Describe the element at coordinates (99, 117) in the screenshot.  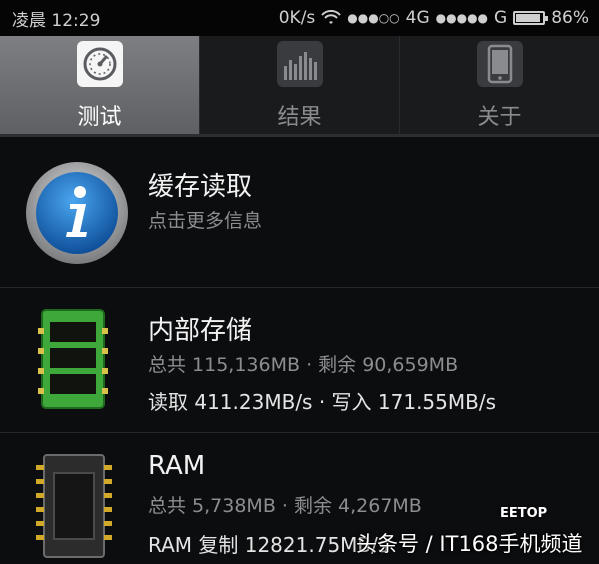
I see `tab-test-label: 测试` at that location.